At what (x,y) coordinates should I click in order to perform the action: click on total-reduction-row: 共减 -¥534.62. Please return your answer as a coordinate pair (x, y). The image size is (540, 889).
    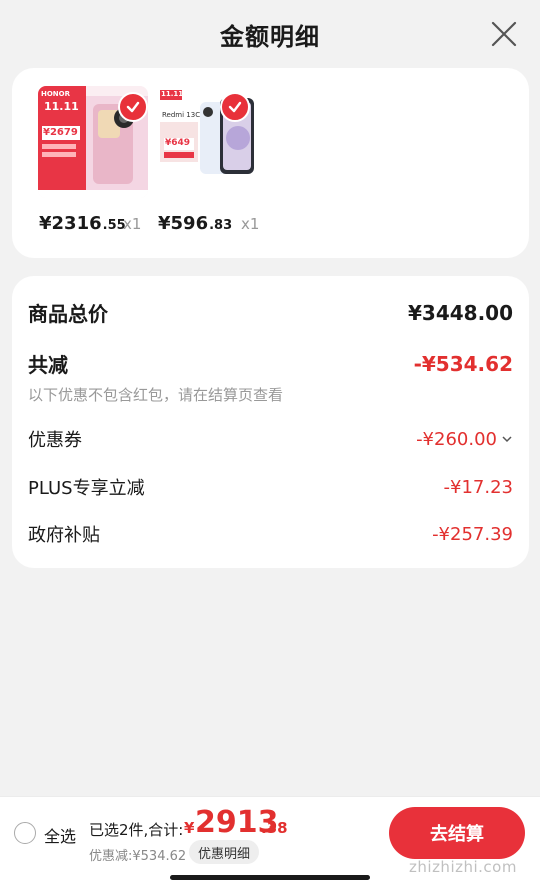
    Looking at the image, I should click on (270, 363).